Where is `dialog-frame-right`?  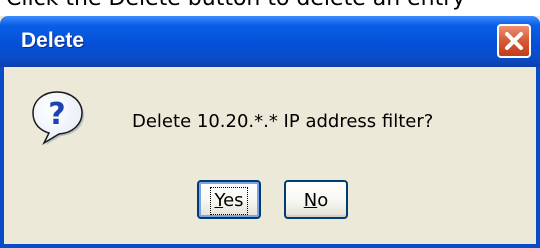 dialog-frame-right is located at coordinates (538, 157).